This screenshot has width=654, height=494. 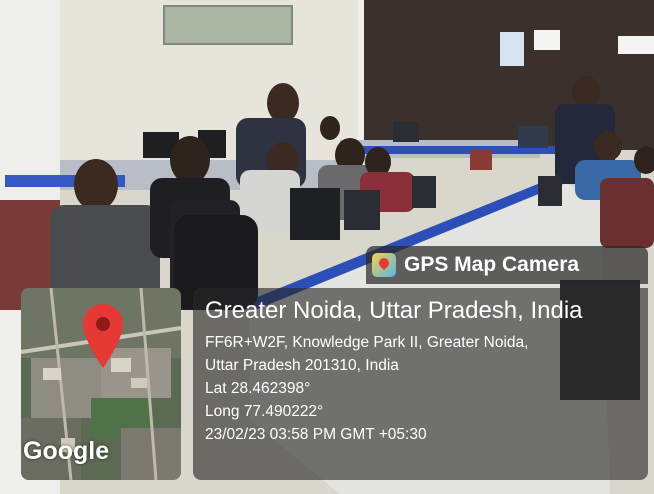 I want to click on app-badge: GPS Map Camera, so click(x=507, y=265).